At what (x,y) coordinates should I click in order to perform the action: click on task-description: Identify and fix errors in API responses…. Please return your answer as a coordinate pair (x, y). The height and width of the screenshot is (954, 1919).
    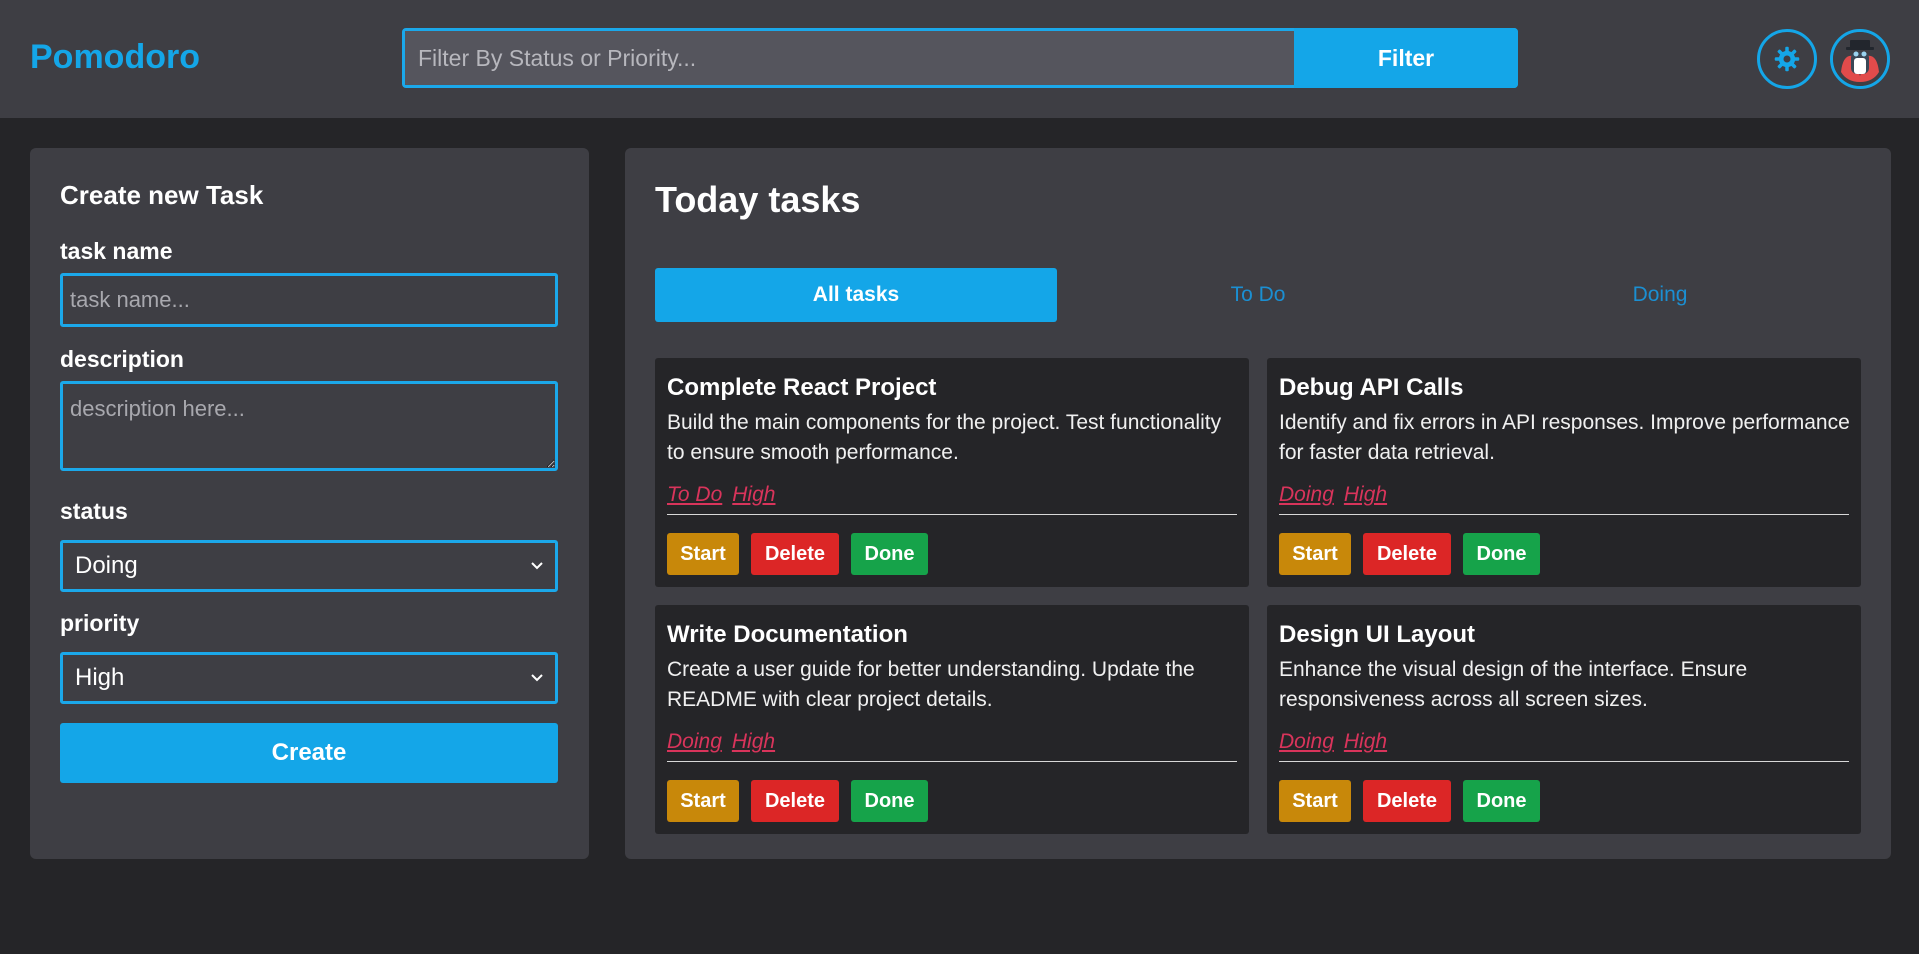
    Looking at the image, I should click on (1564, 437).